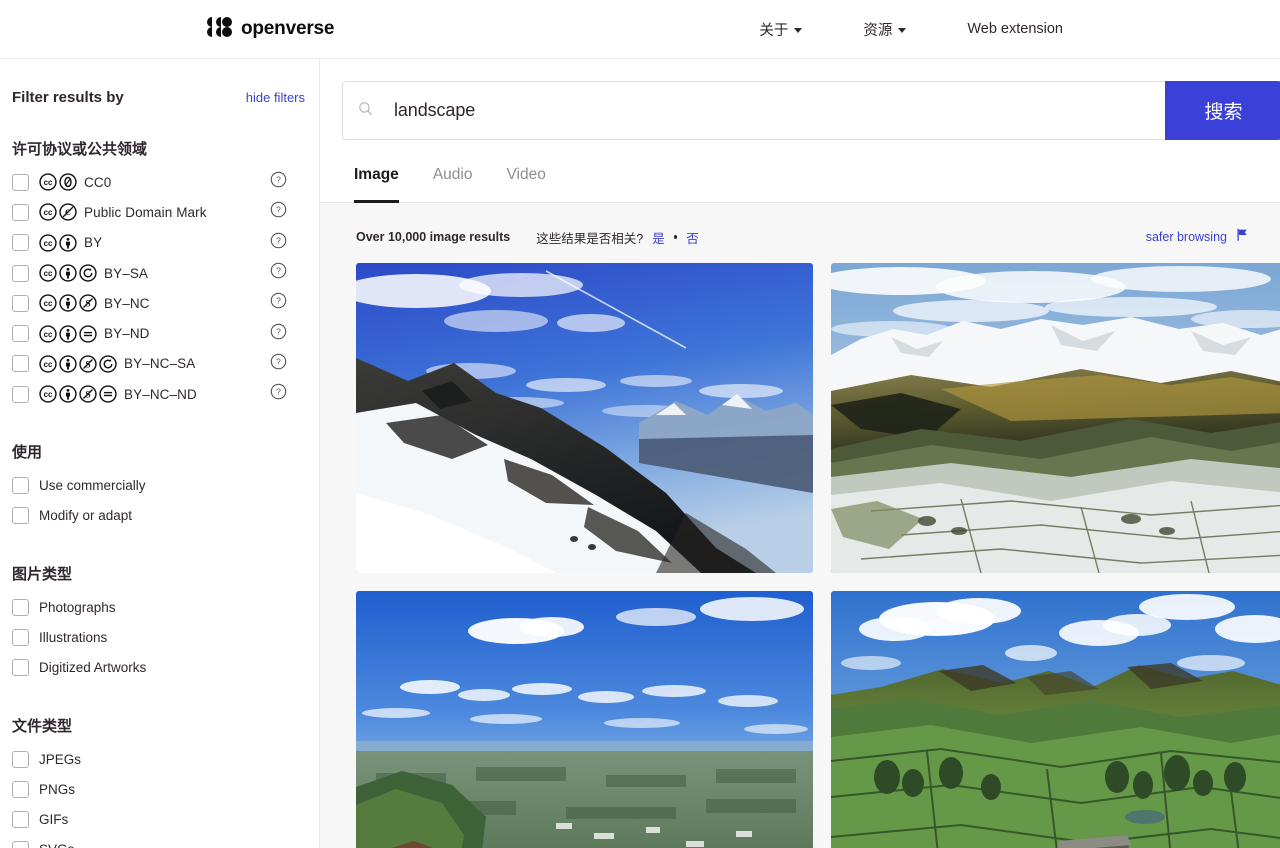 Image resolution: width=1280 pixels, height=848 pixels. What do you see at coordinates (590, 238) in the screenshot?
I see `relevance-question: 这些结果是否相关?` at bounding box center [590, 238].